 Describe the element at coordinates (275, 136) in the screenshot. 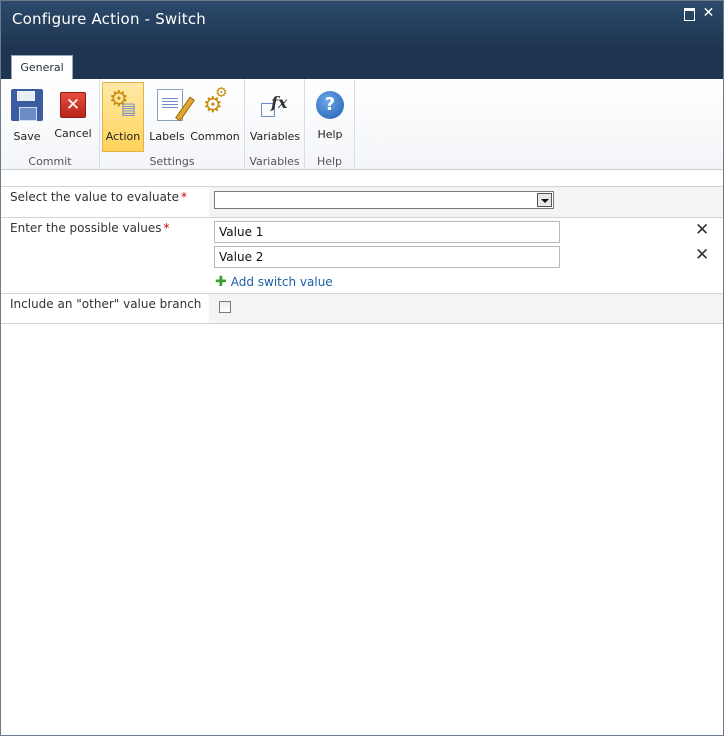

I see `variables-button-label: Variables` at that location.